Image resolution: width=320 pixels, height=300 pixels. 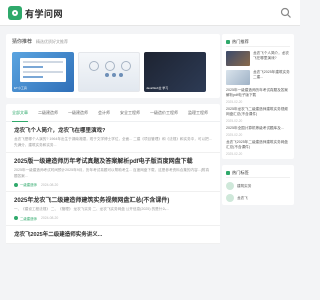 I want to click on post-meta: 一级建造师 2024-08-20, so click(x=113, y=184).